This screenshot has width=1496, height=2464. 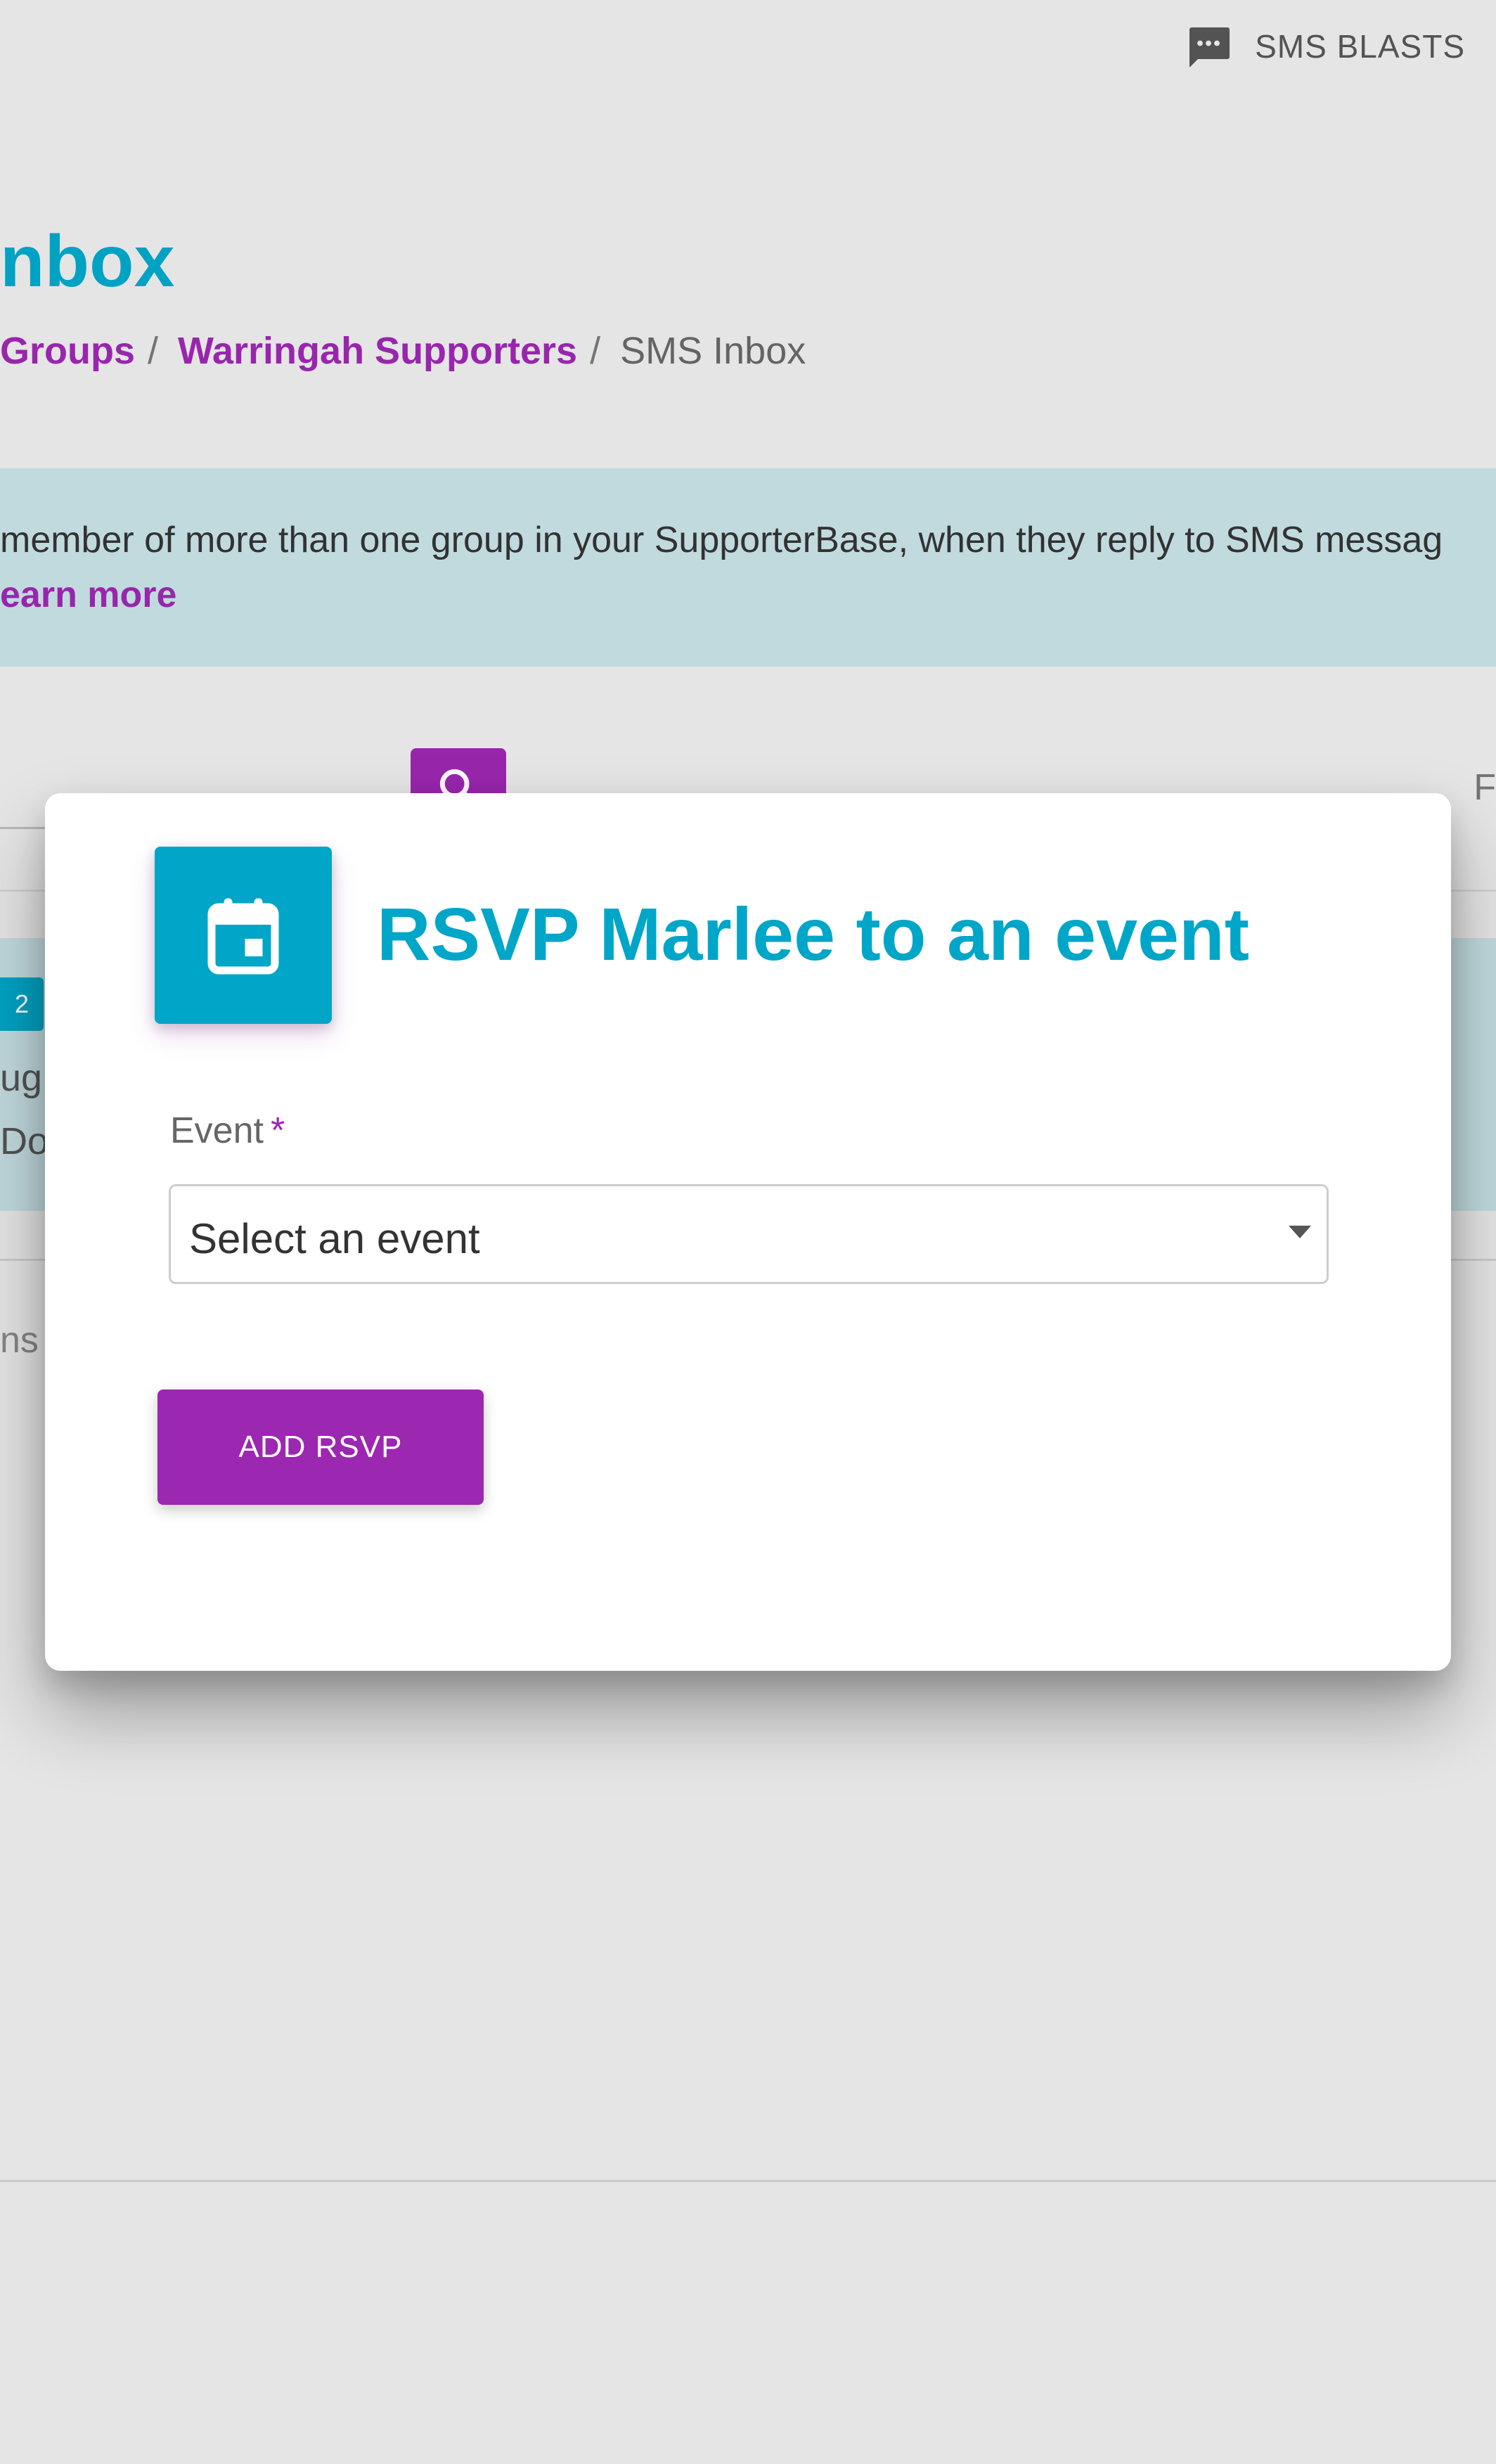 I want to click on event-select: Select an event, so click(x=749, y=1234).